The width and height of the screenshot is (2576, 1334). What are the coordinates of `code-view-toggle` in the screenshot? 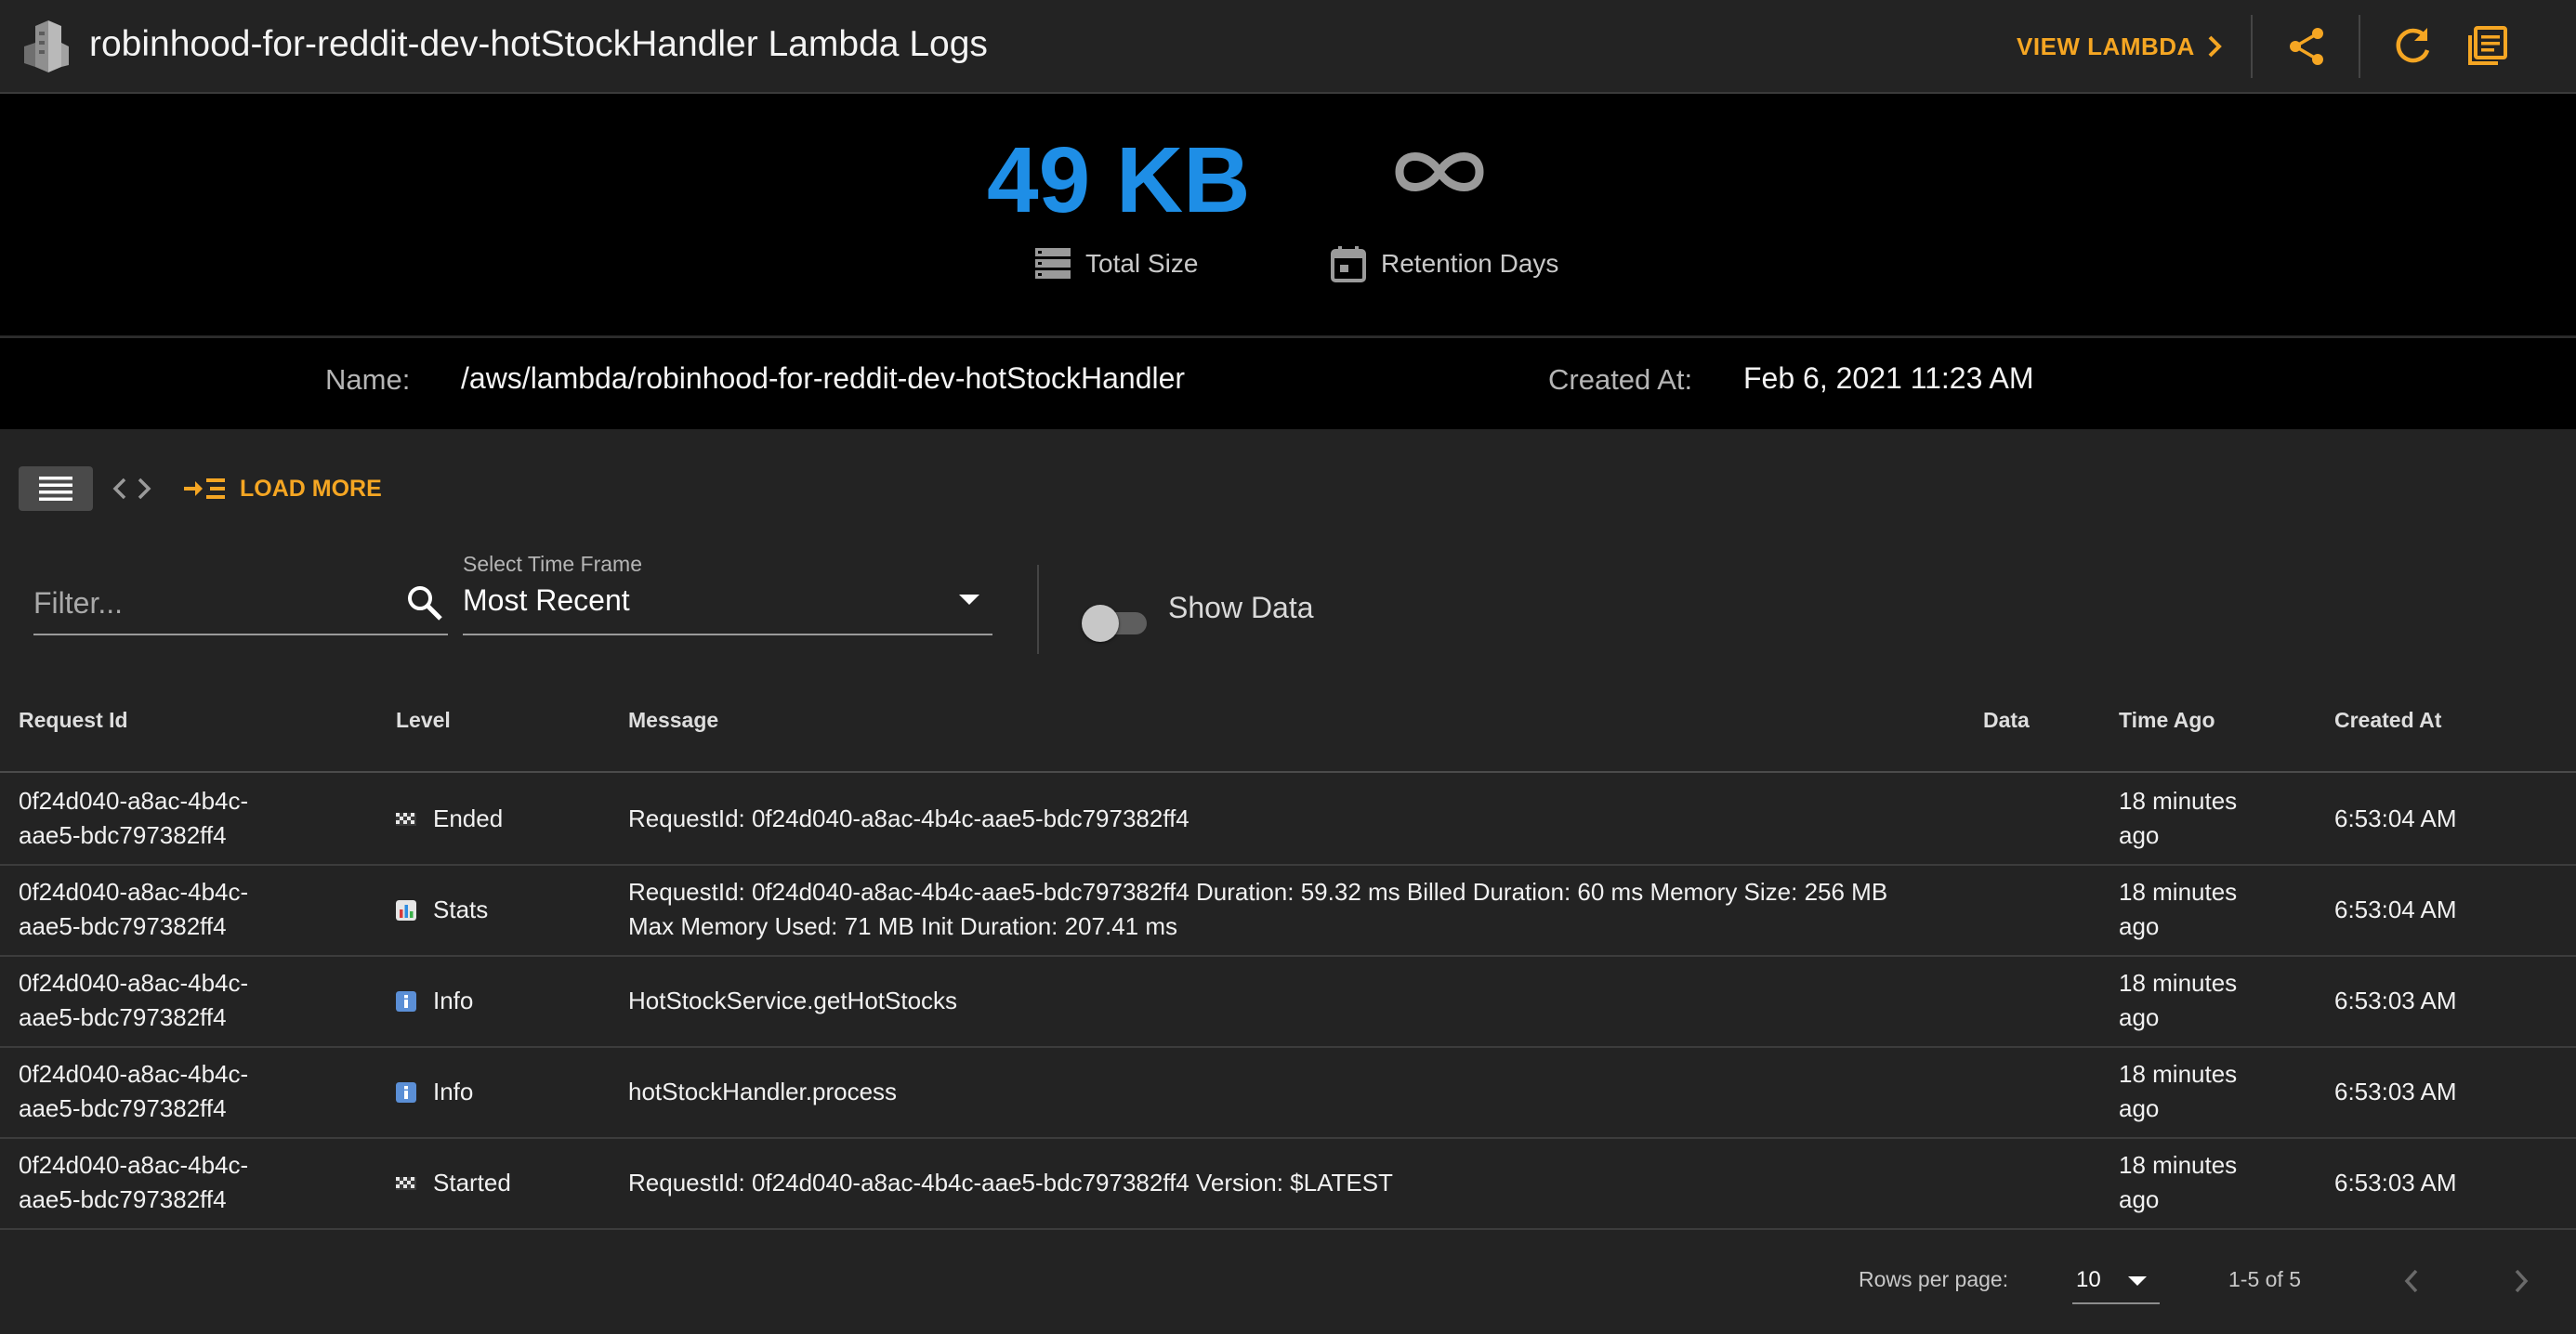 It's located at (132, 488).